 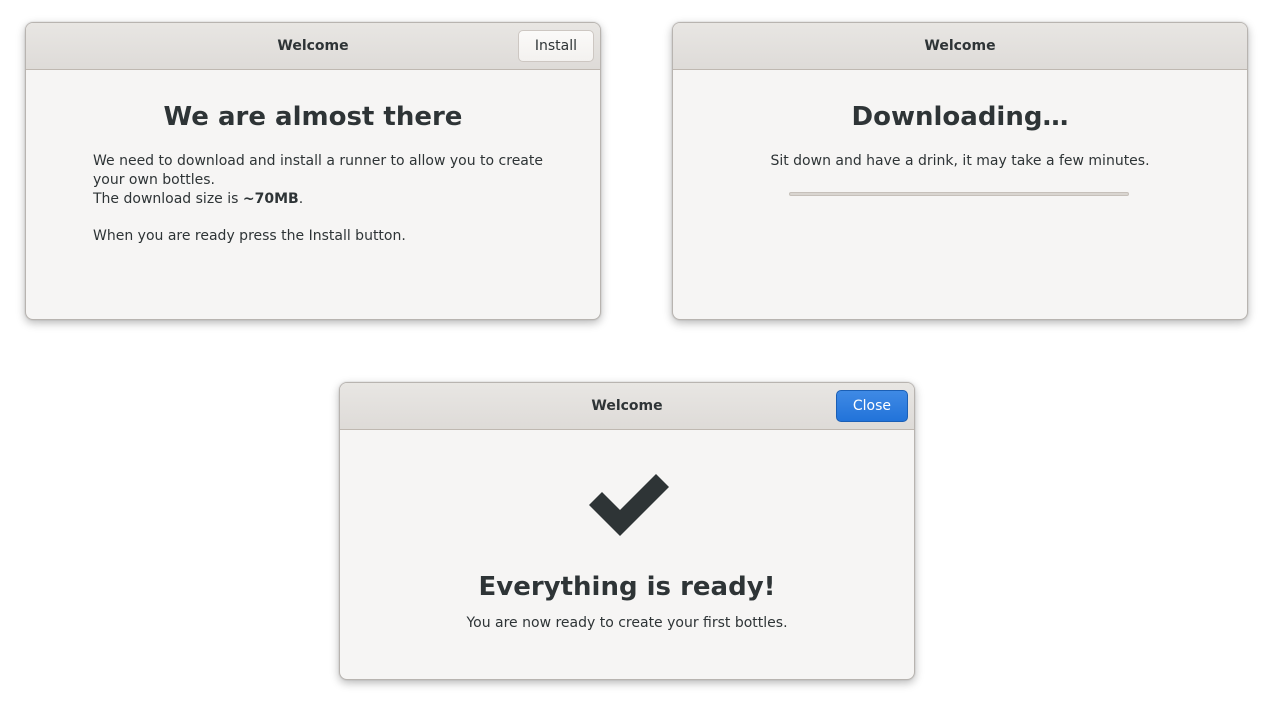 I want to click on page-title: Everything is ready!, so click(x=627, y=587).